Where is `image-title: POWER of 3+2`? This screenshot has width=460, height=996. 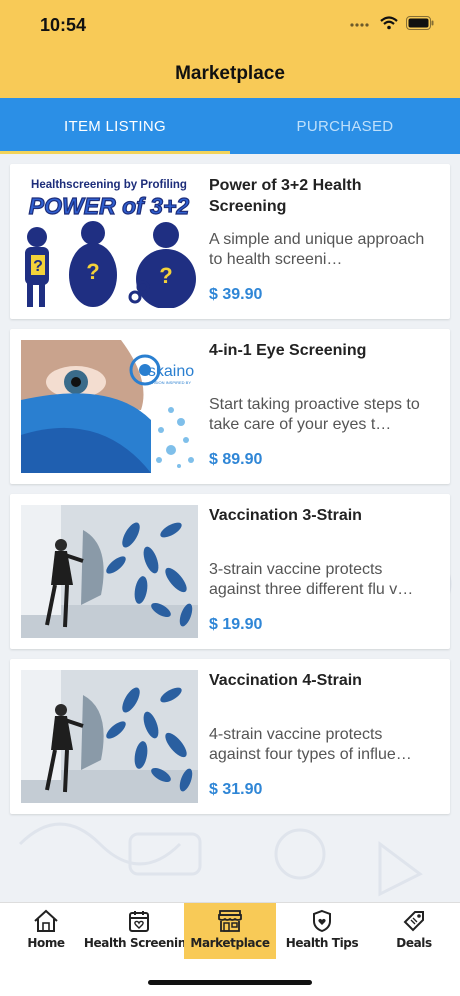
image-title: POWER of 3+2 is located at coordinates (109, 206).